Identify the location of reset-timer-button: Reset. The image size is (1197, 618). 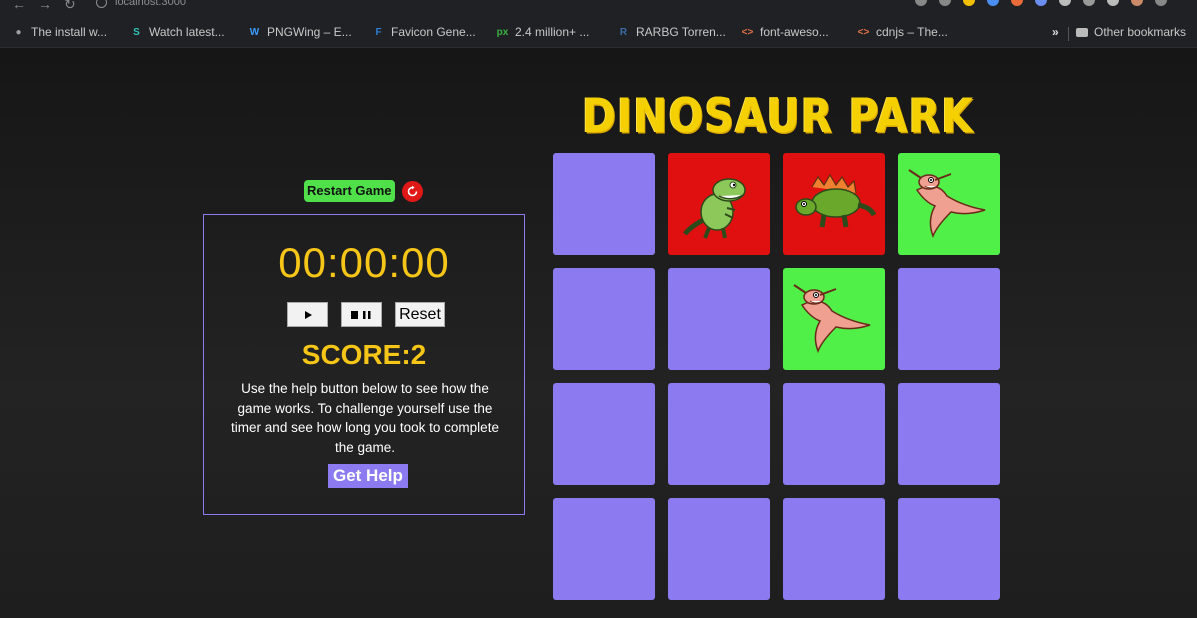
(420, 314).